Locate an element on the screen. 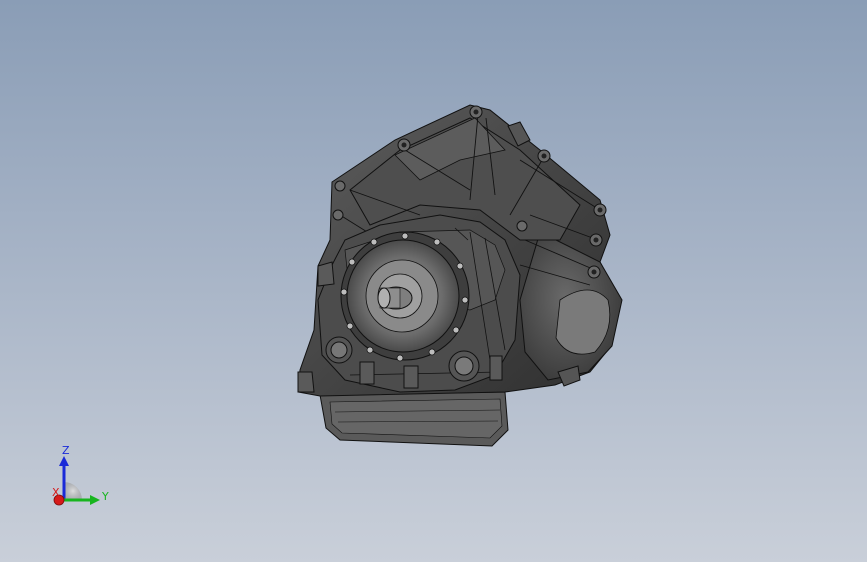  z-axis-label: Z is located at coordinates (66, 450).